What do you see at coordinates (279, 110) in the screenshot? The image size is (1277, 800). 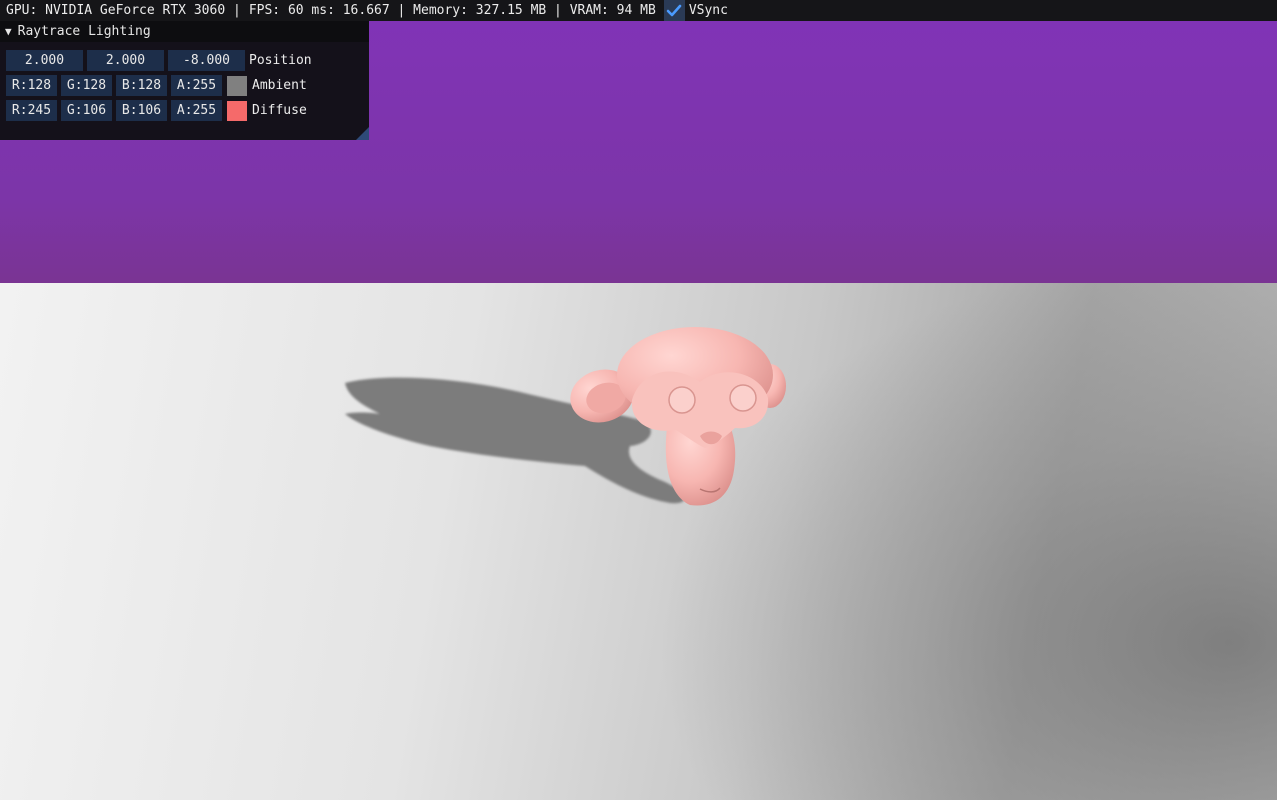 I see `diffuse-label: Diffuse` at bounding box center [279, 110].